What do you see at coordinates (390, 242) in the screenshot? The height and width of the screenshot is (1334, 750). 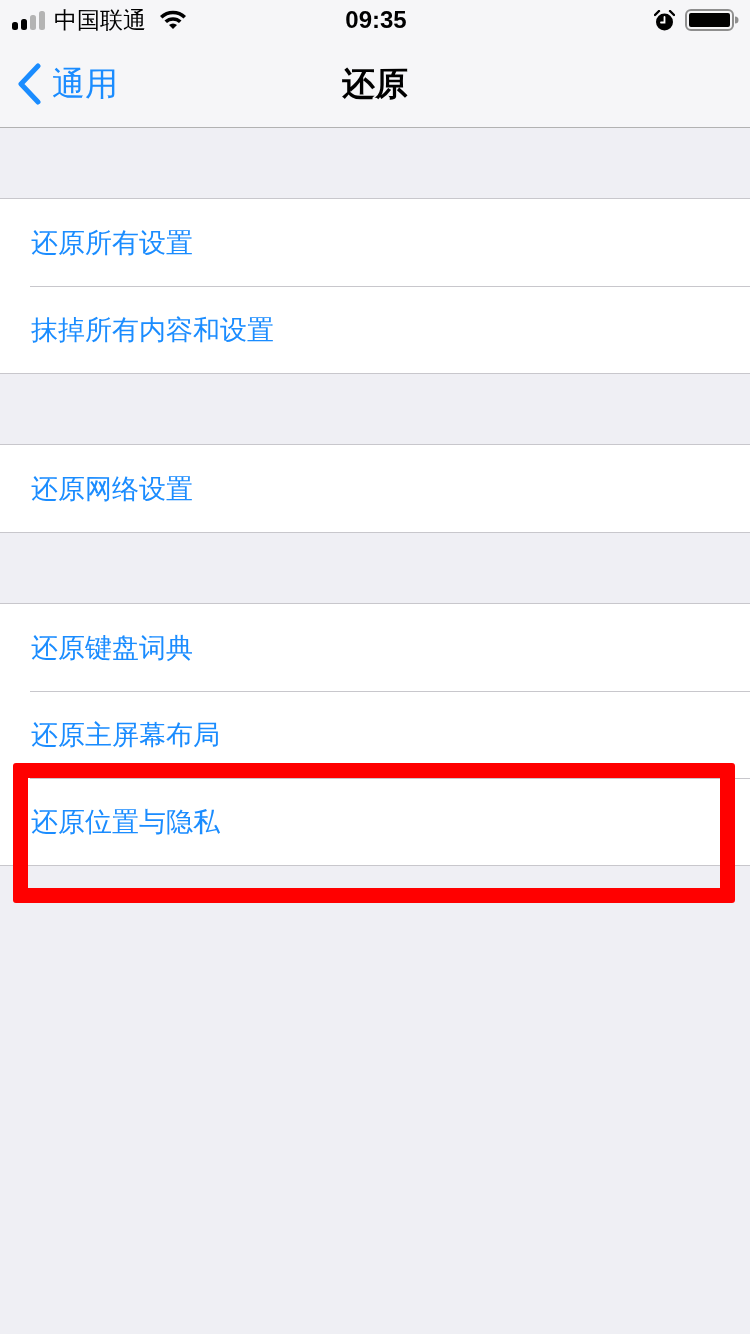 I see `reset-option: 还原所有设置` at bounding box center [390, 242].